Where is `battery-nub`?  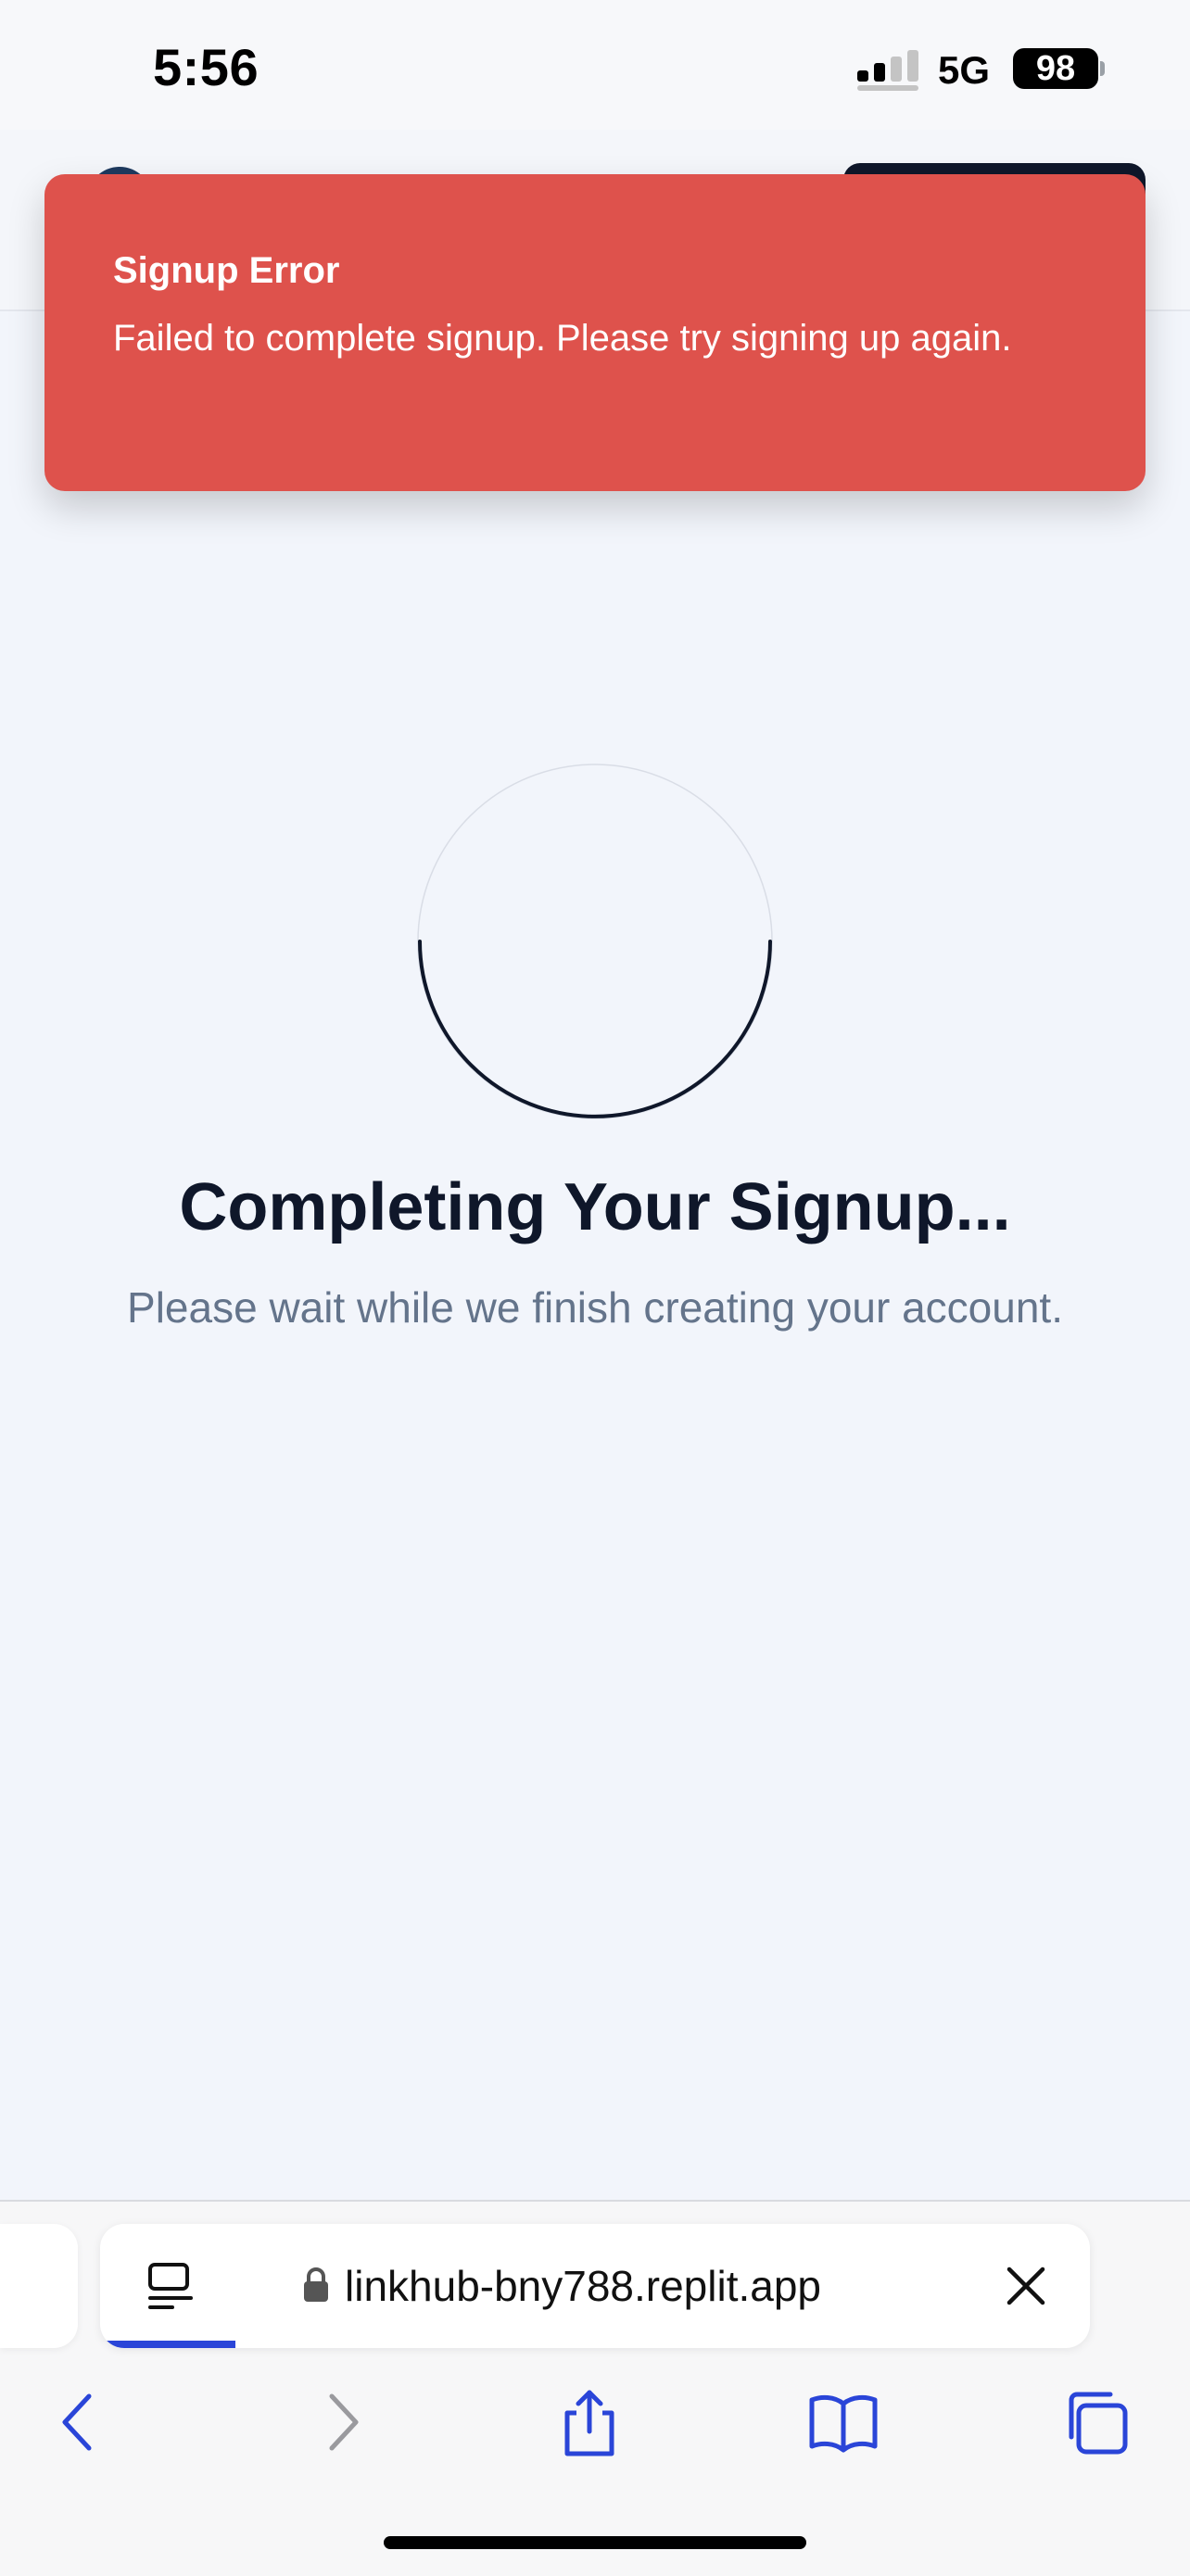 battery-nub is located at coordinates (1102, 68).